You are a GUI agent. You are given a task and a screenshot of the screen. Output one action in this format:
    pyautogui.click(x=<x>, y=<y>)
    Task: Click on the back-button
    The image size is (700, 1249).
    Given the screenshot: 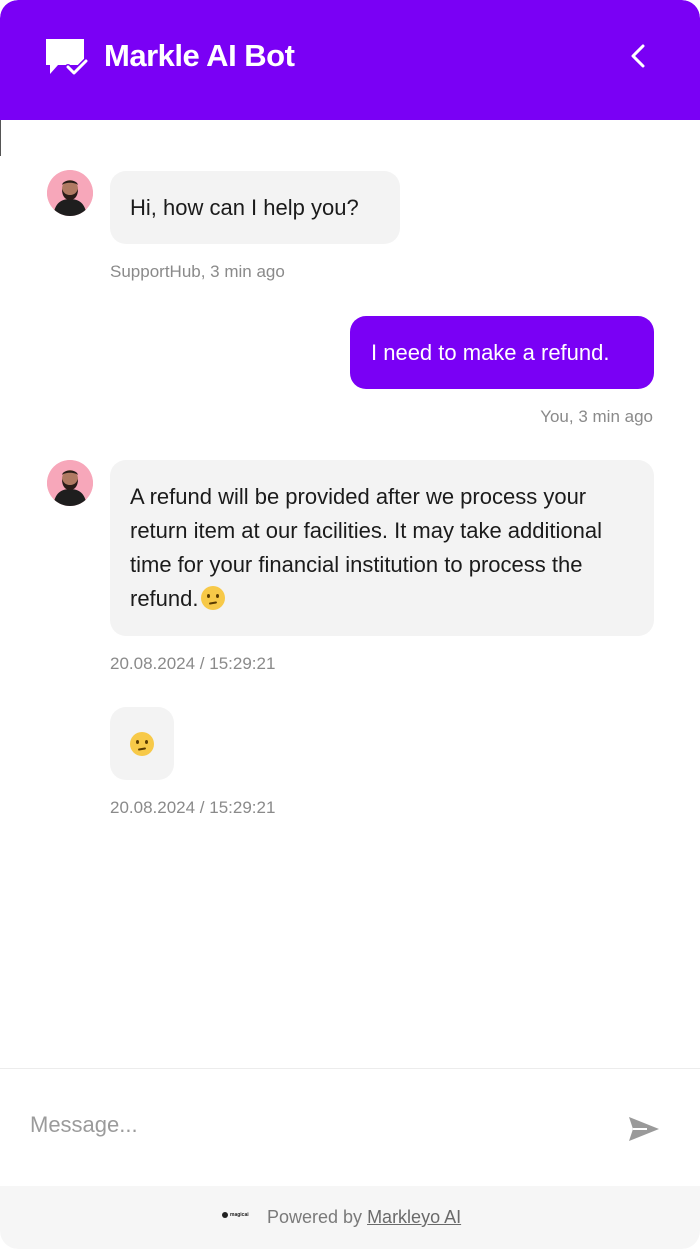 What is the action you would take?
    pyautogui.click(x=638, y=56)
    